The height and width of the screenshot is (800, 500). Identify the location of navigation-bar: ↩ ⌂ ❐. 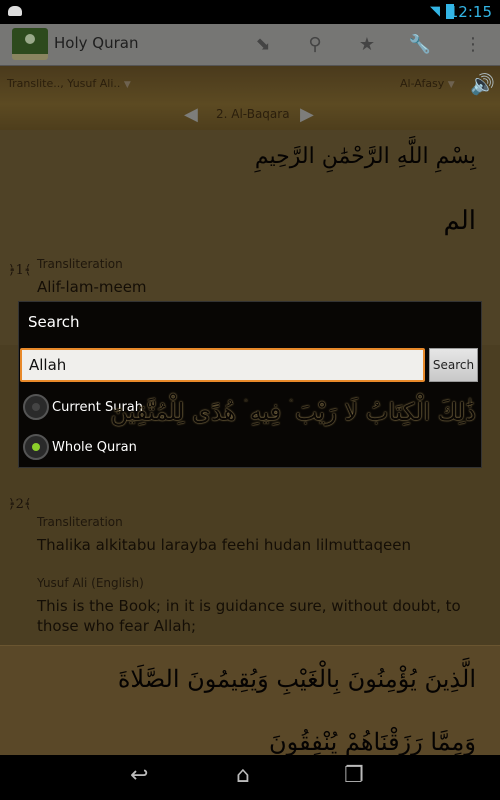
(250, 777).